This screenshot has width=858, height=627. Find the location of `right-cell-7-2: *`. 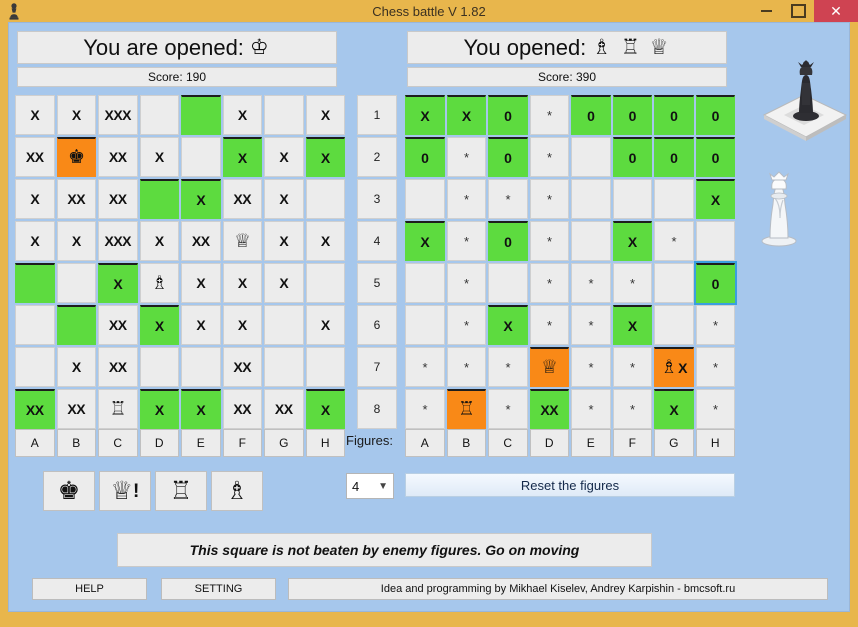

right-cell-7-2: * is located at coordinates (466, 367).